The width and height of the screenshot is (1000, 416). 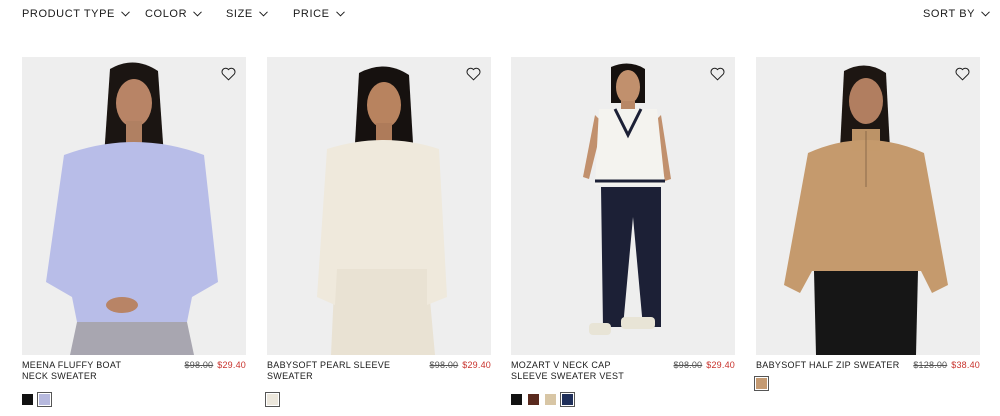 What do you see at coordinates (68, 14) in the screenshot?
I see `filter-product-type-label: PRODUCT TYPE` at bounding box center [68, 14].